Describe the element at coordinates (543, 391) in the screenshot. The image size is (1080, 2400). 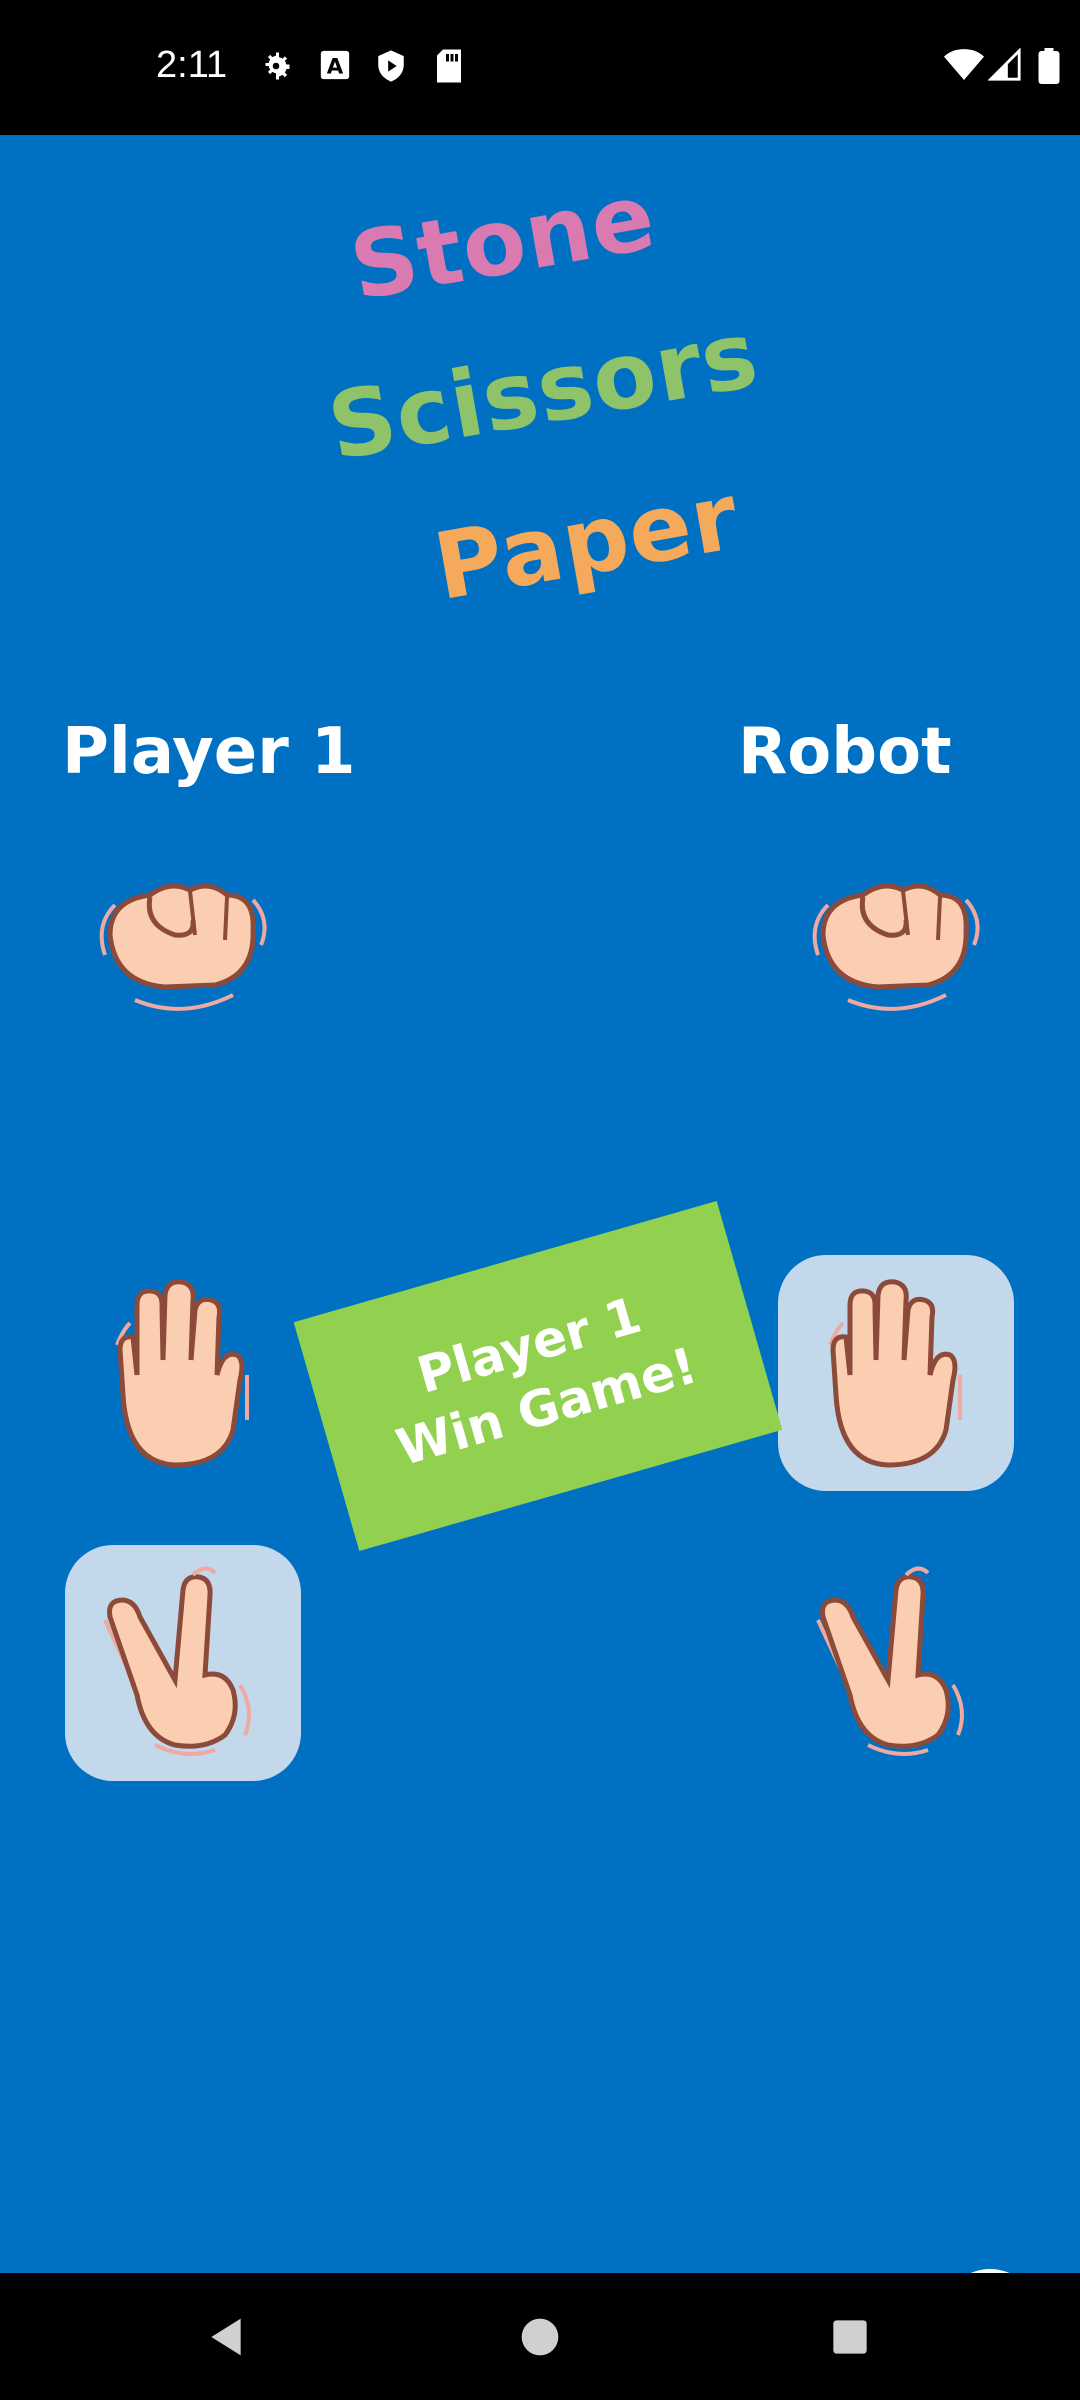
I see `title-scissors: Scissors` at that location.